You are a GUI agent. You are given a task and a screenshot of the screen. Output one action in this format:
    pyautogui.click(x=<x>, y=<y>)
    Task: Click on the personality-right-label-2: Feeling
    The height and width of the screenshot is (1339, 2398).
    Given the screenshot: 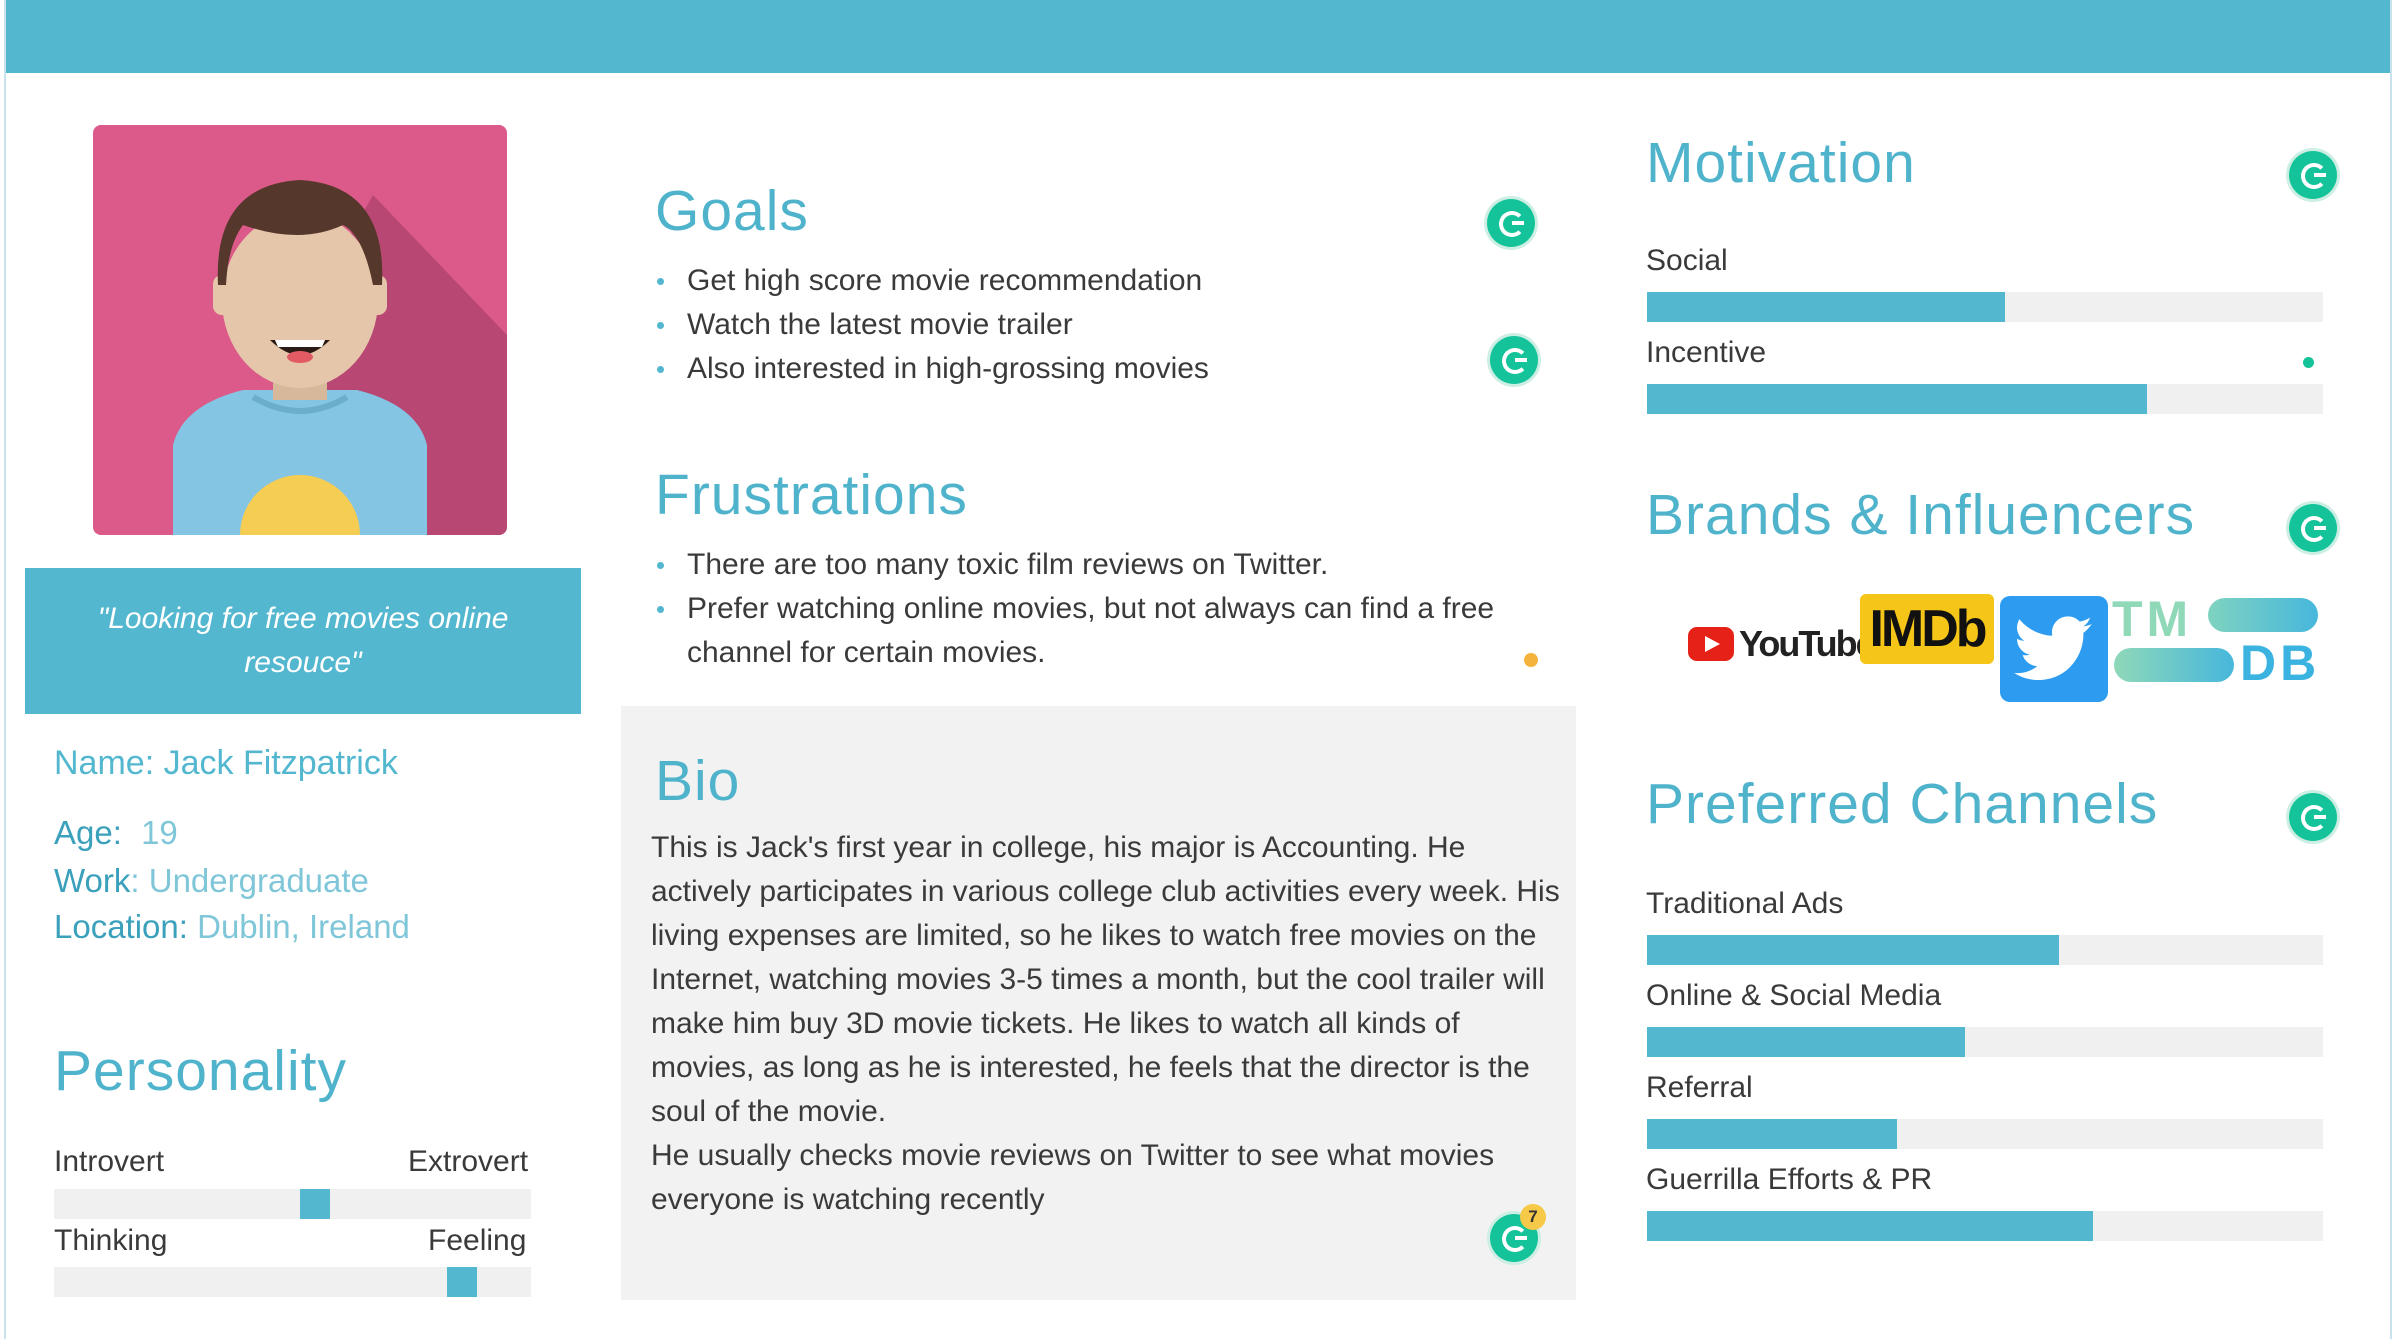 What is the action you would take?
    pyautogui.click(x=477, y=1240)
    